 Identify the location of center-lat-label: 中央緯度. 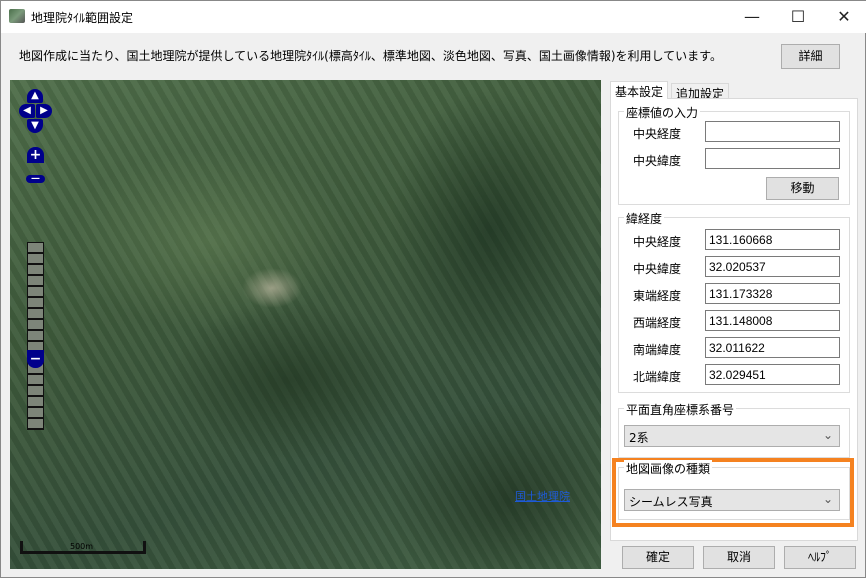
(657, 161).